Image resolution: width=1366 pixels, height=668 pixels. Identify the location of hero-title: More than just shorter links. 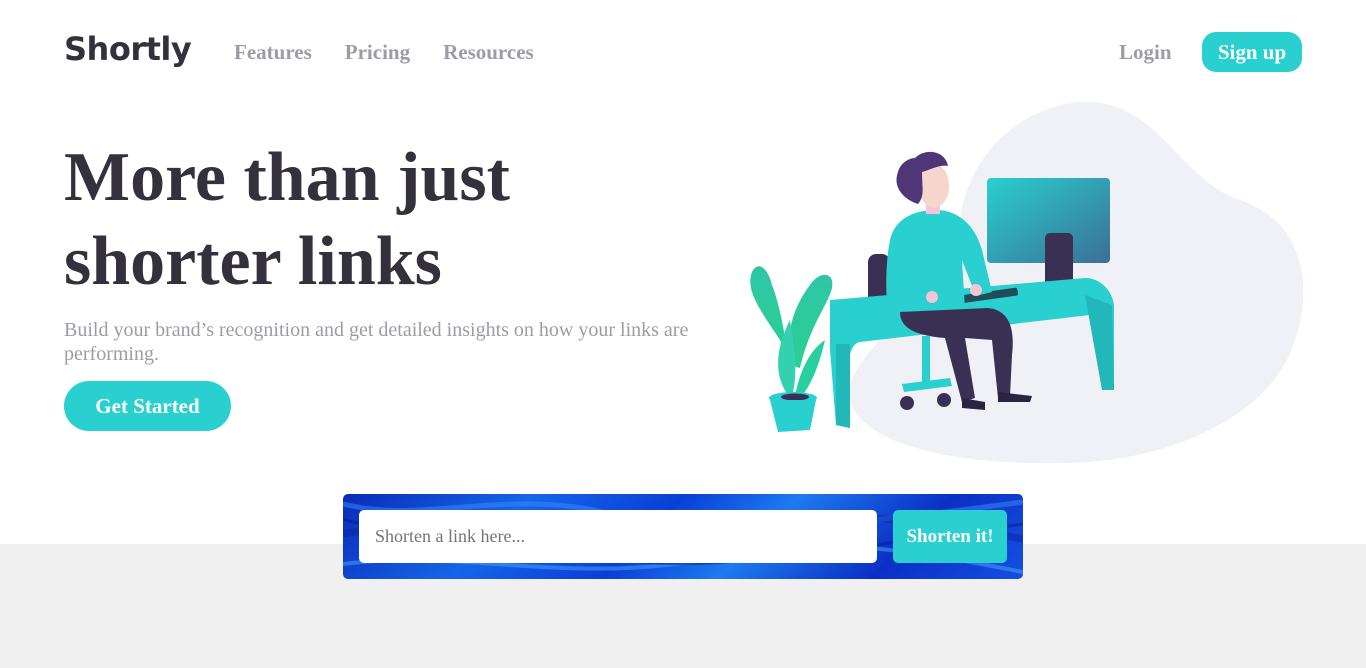
(344, 220).